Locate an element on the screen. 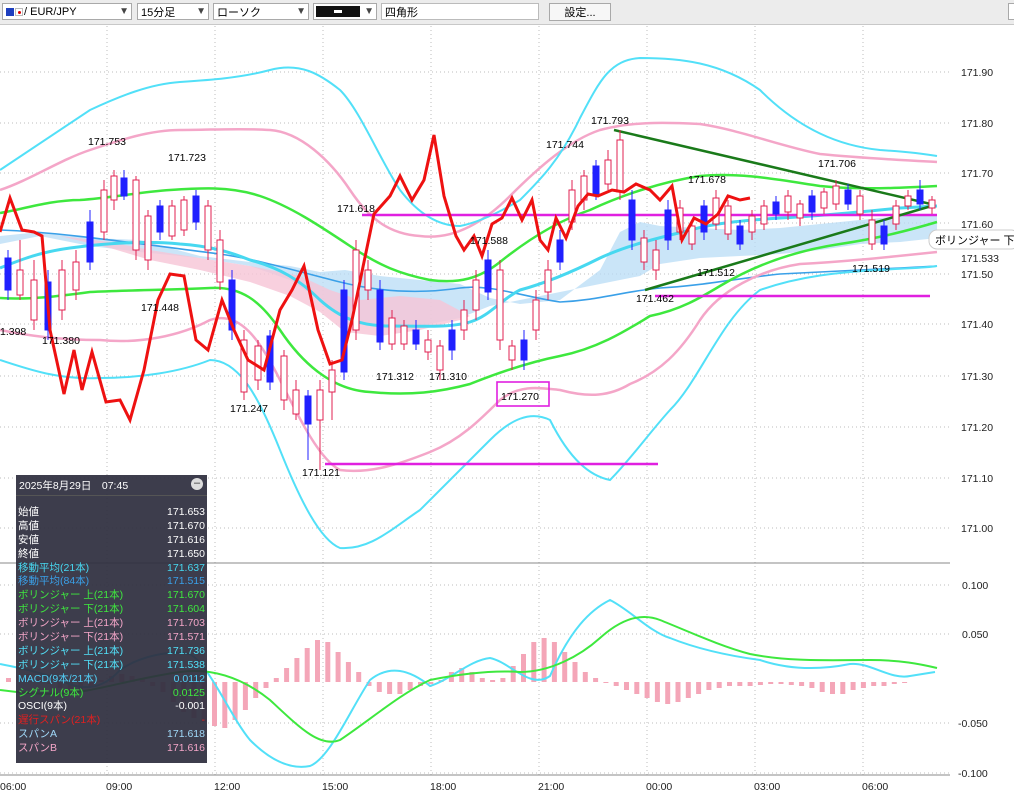 The height and width of the screenshot is (796, 1014). price-annotation: 1.398 is located at coordinates (13, 332).